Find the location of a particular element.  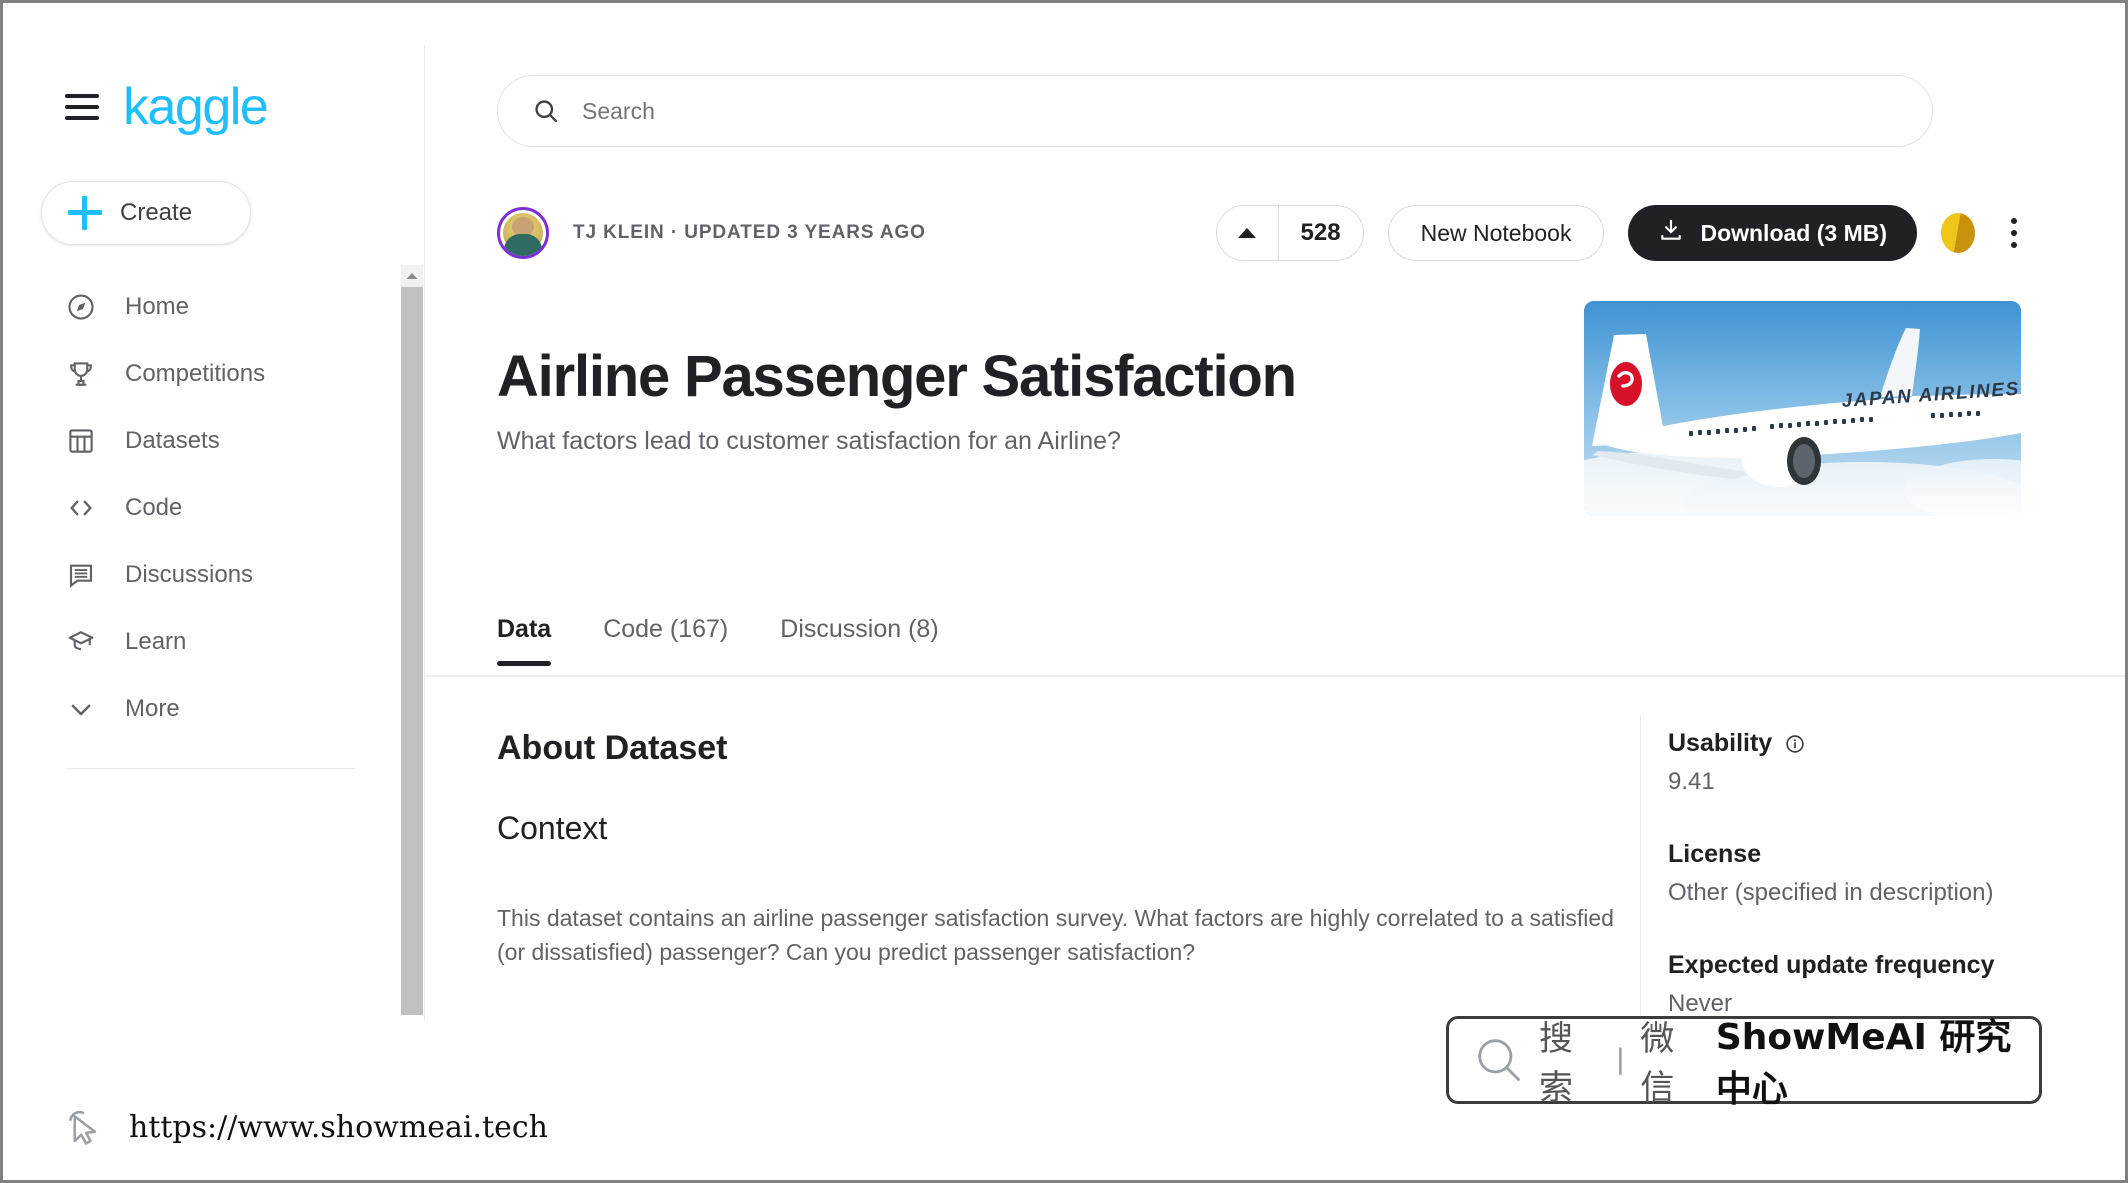

sidebar-item-more: More is located at coordinates (213, 708).